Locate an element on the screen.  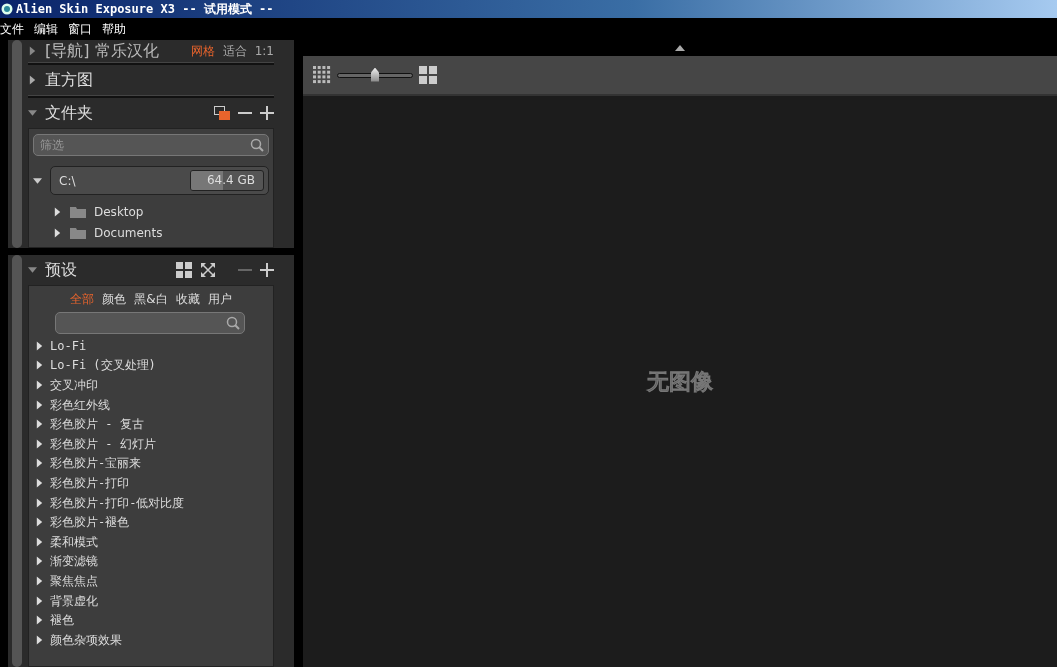
preset-item: 柔和模式 is located at coordinates (74, 541).